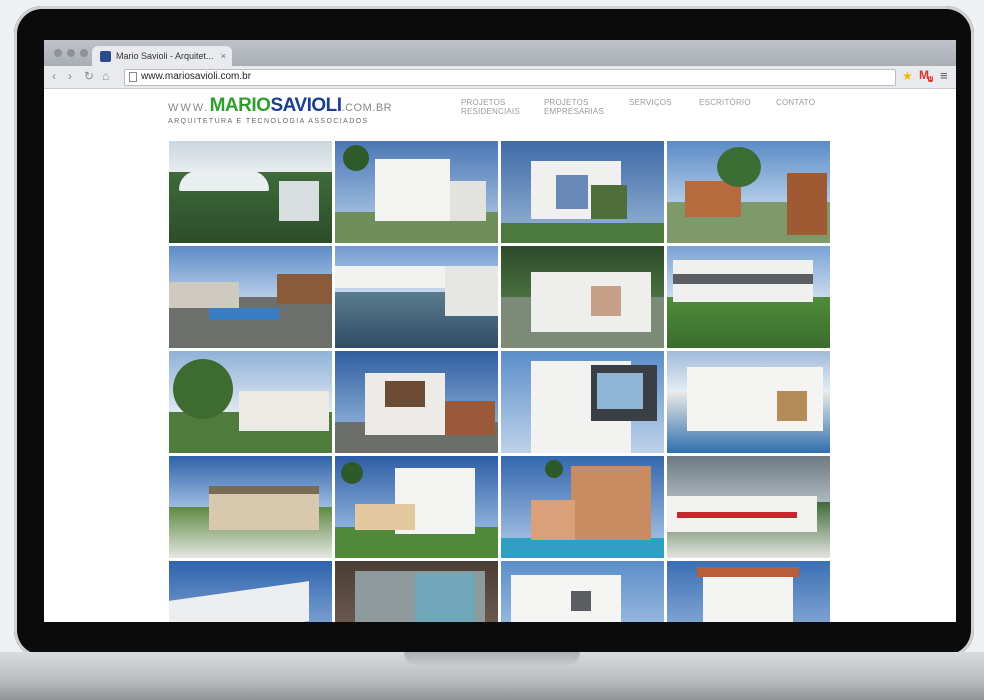 This screenshot has width=984, height=700. I want to click on nav-contato: CONTATO, so click(795, 102).